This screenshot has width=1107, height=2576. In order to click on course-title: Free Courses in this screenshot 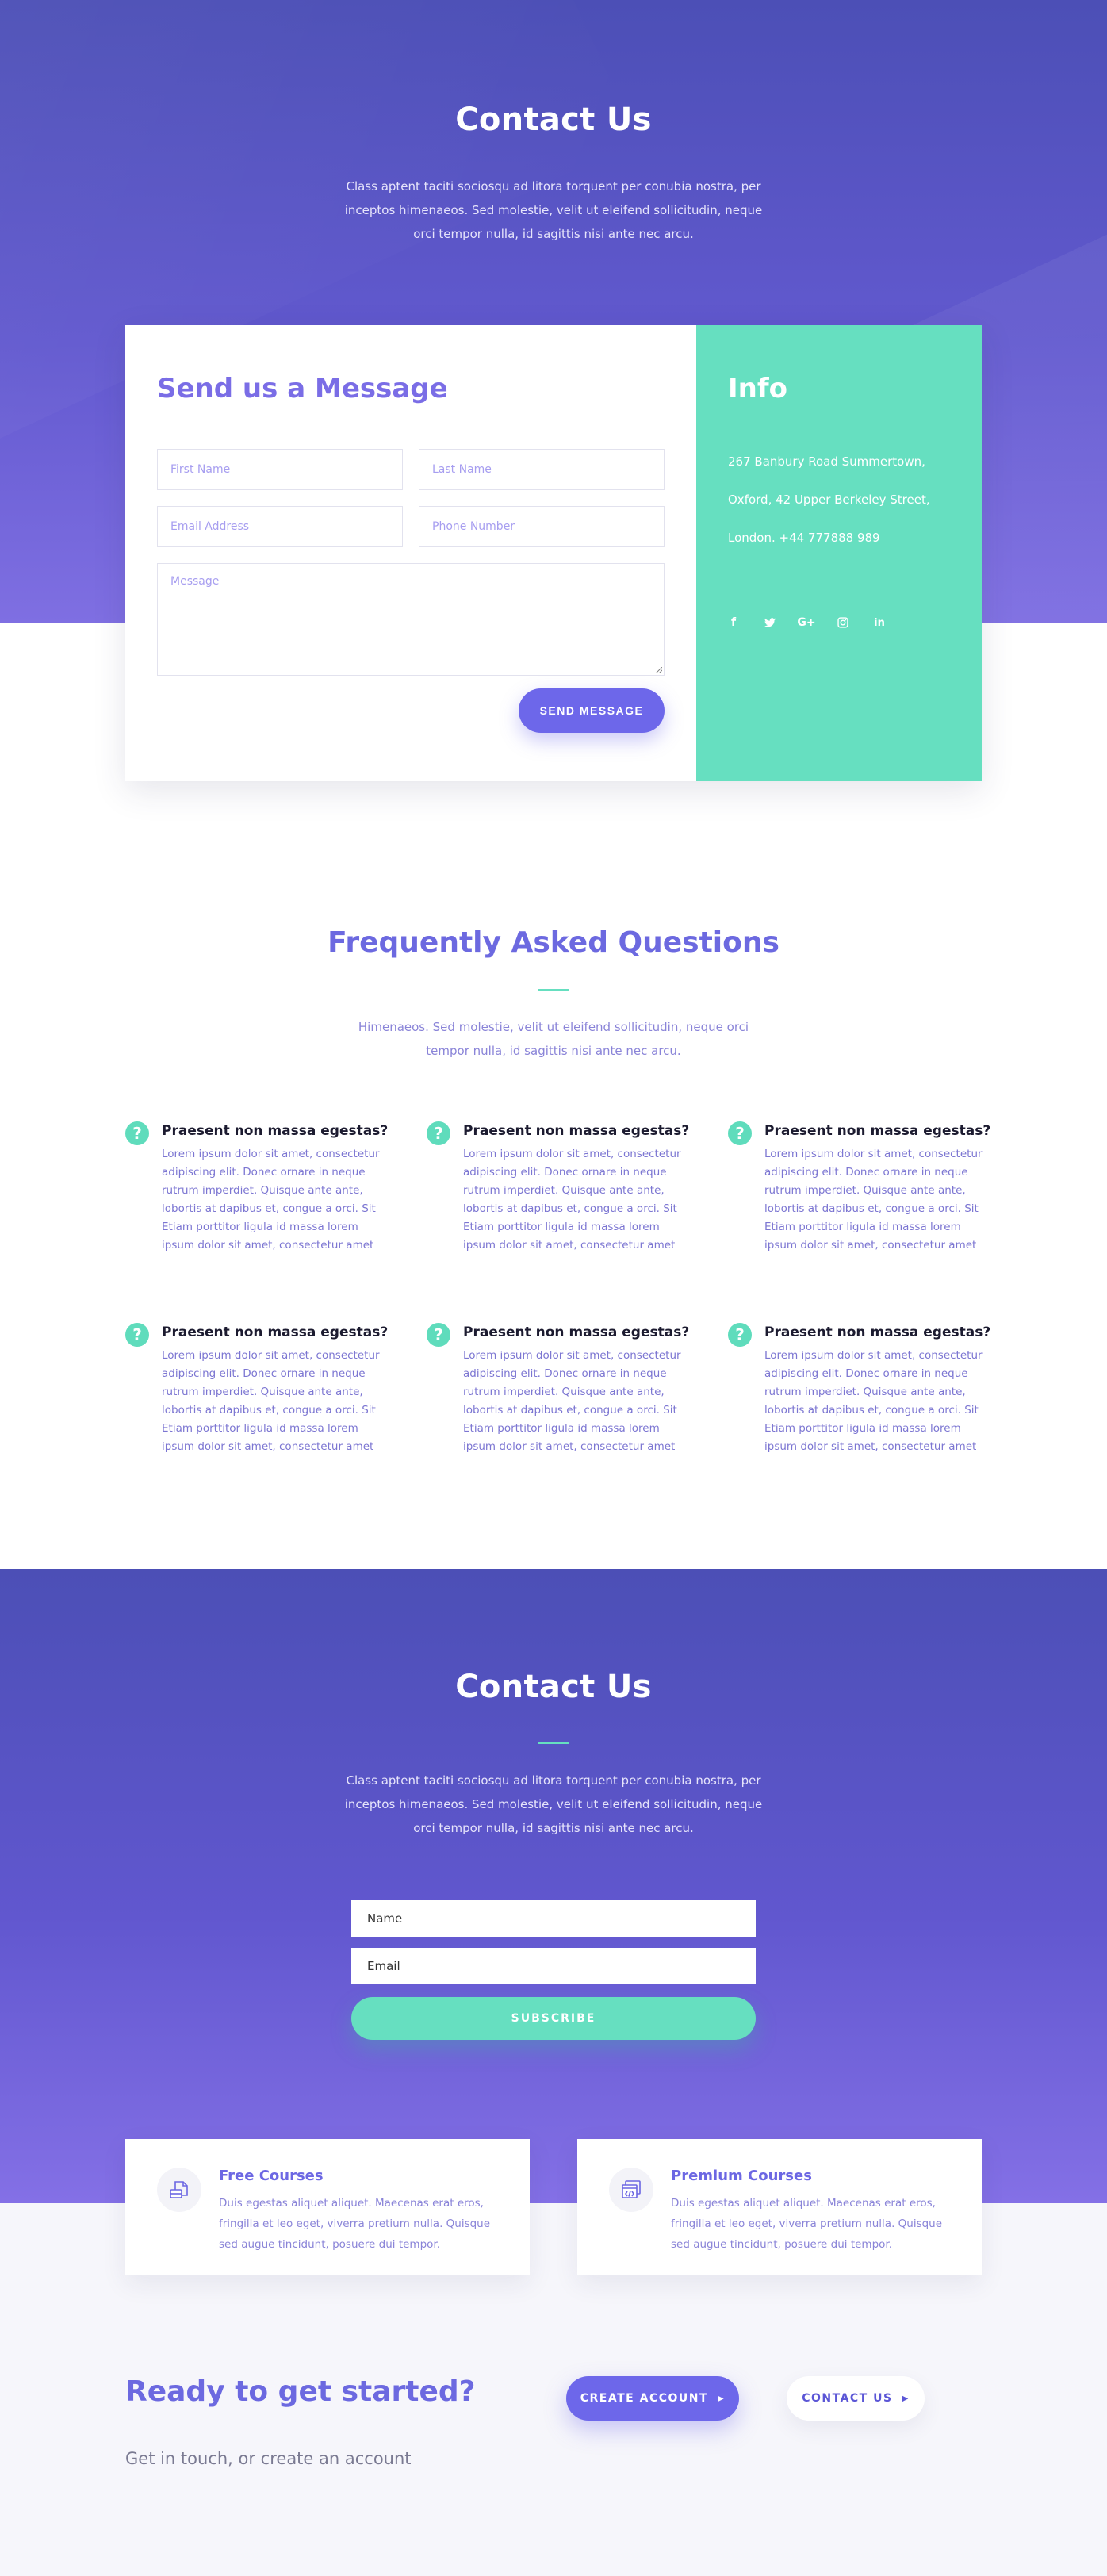, I will do `click(271, 2176)`.